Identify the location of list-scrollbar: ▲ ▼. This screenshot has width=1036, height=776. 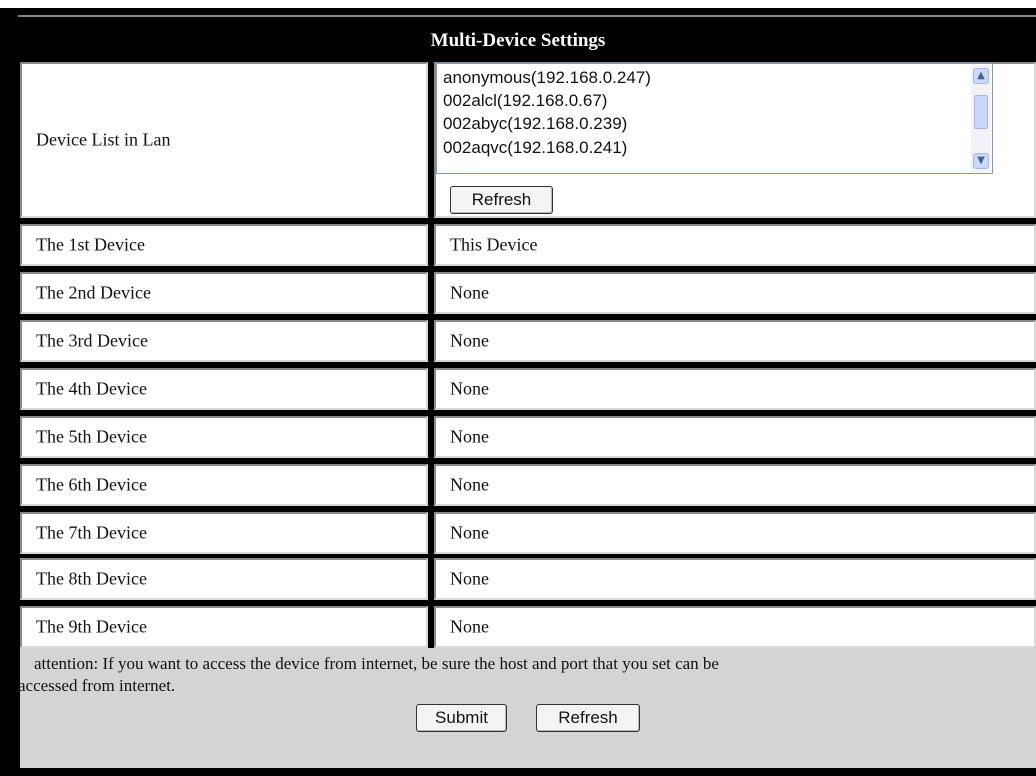
(981, 118).